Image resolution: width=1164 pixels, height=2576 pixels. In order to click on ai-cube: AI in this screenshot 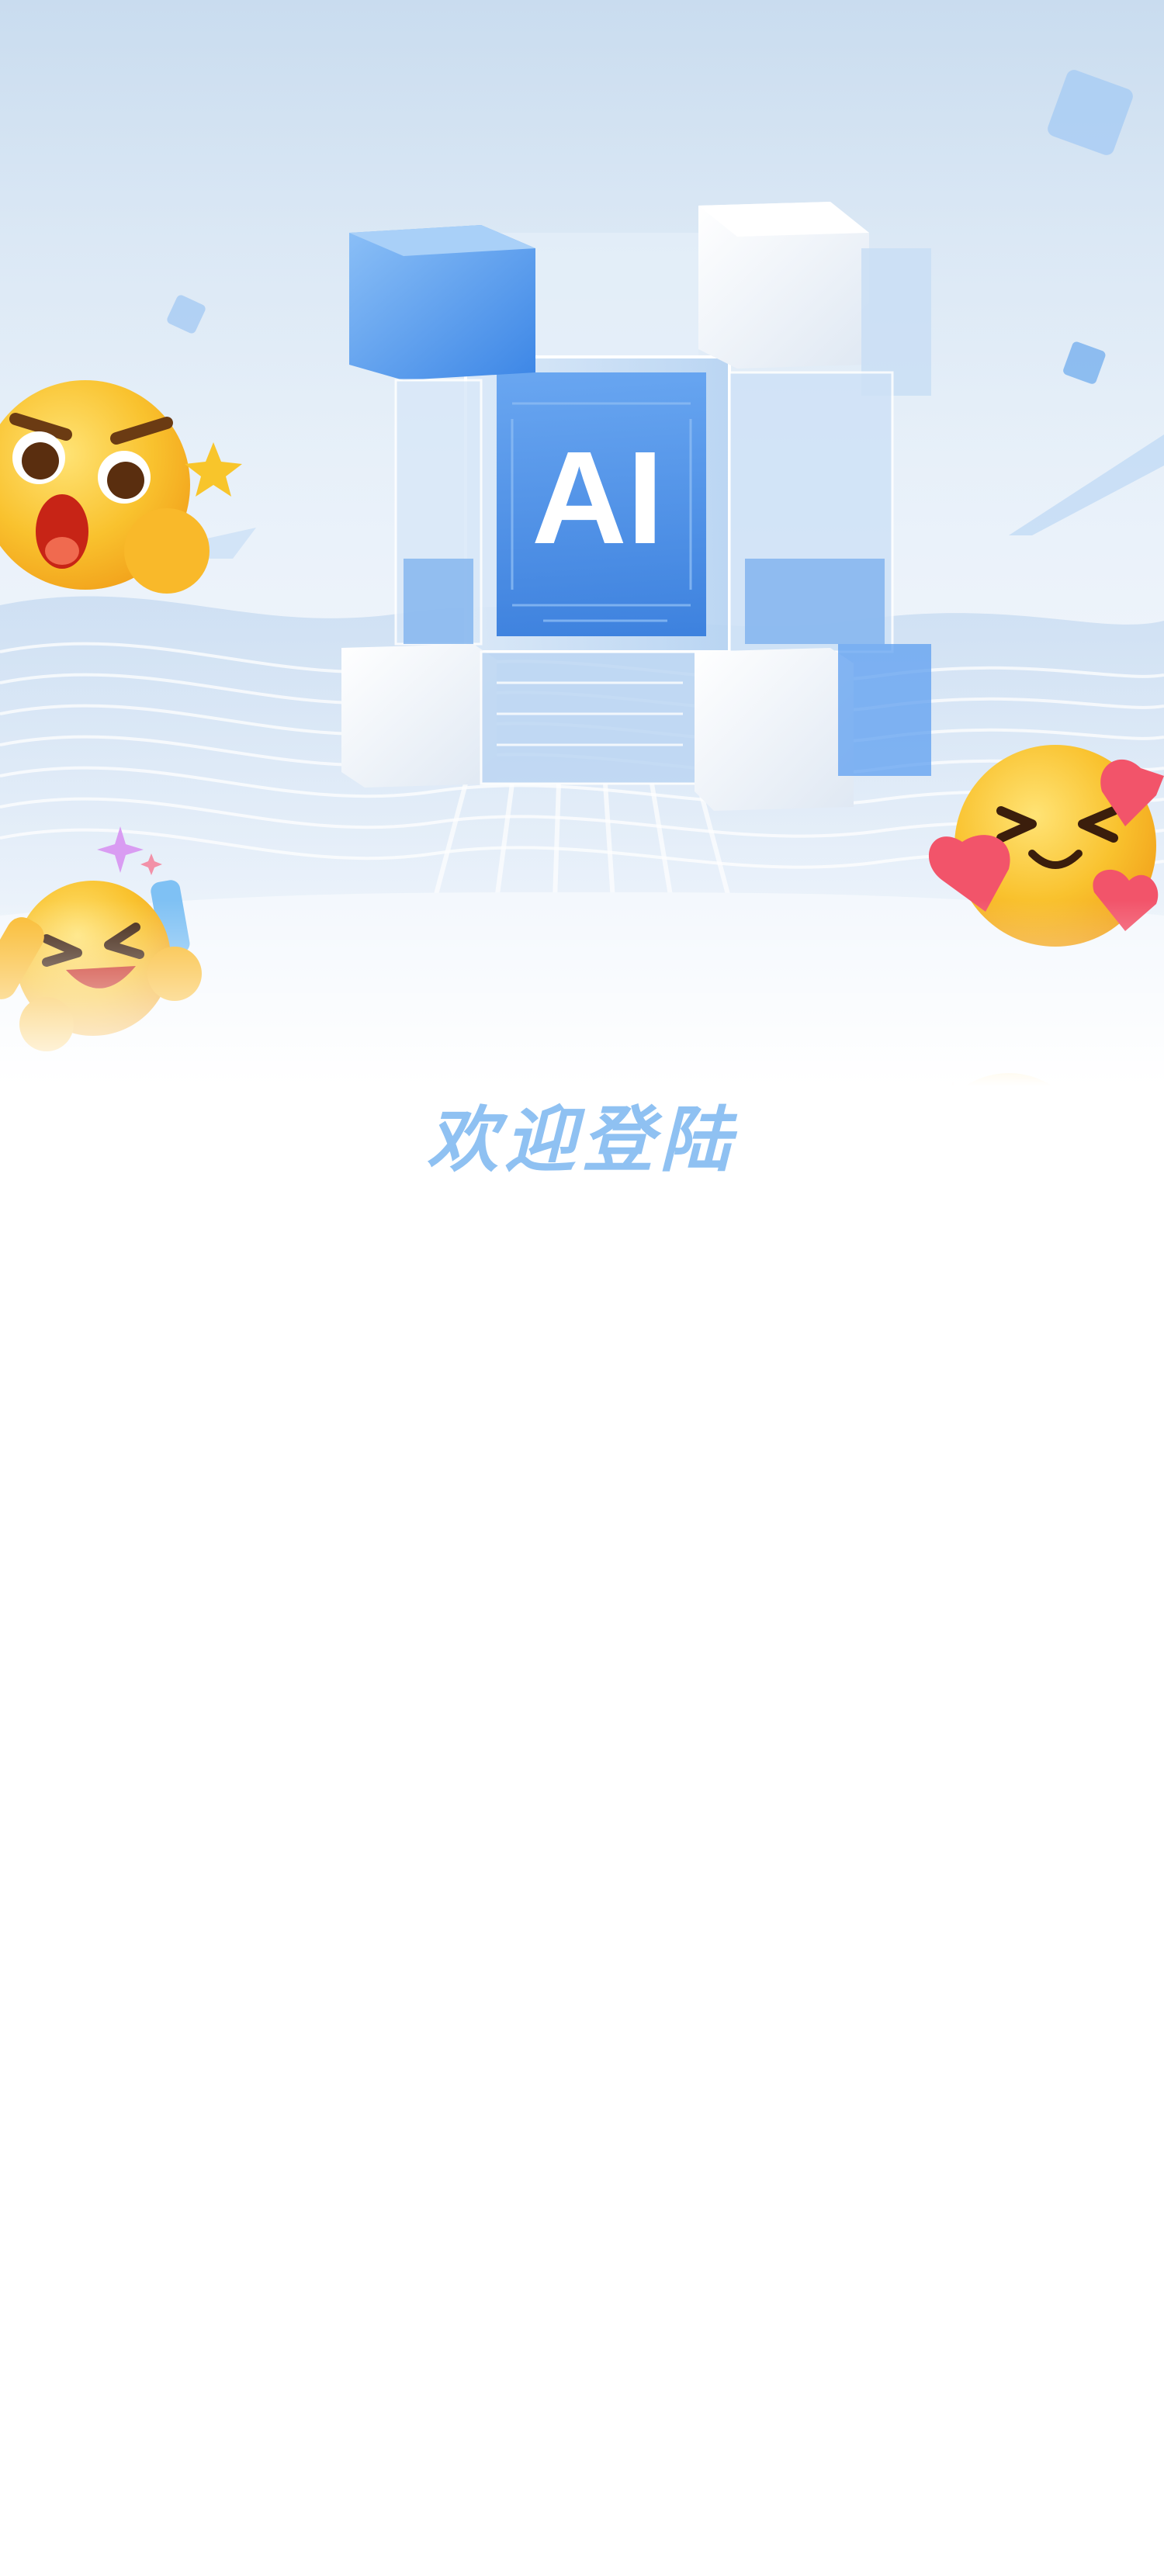, I will do `click(636, 506)`.